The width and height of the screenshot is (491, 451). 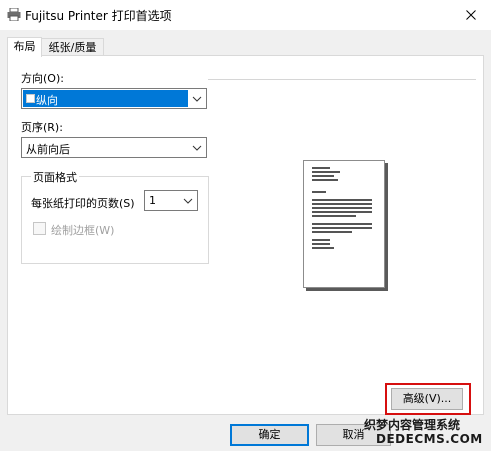 I want to click on close-button, so click(x=471, y=15).